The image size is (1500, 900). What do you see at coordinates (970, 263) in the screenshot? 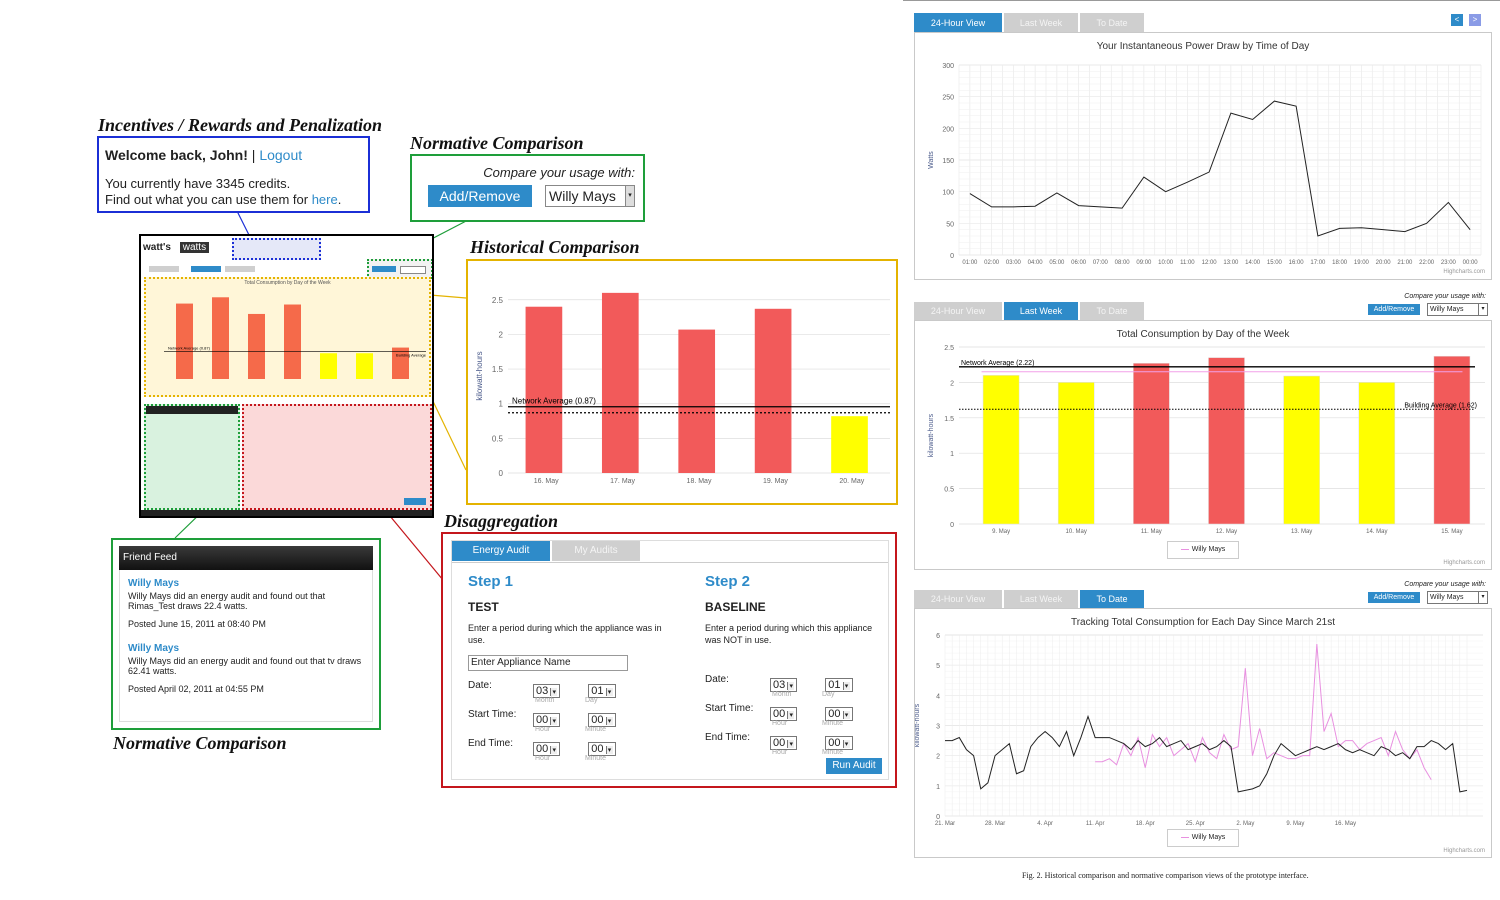
I see `x-tick-label: 01:00` at bounding box center [970, 263].